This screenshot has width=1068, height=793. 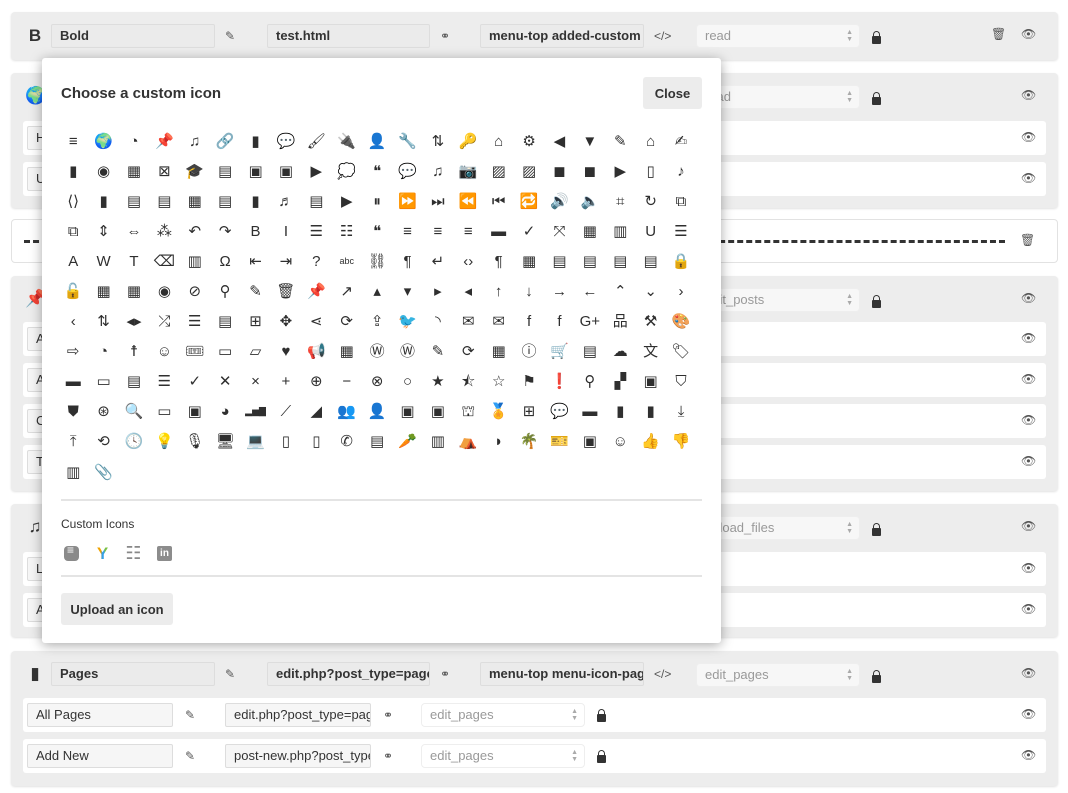 What do you see at coordinates (620, 261) in the screenshot?
I see `align-center-icon: ▤` at bounding box center [620, 261].